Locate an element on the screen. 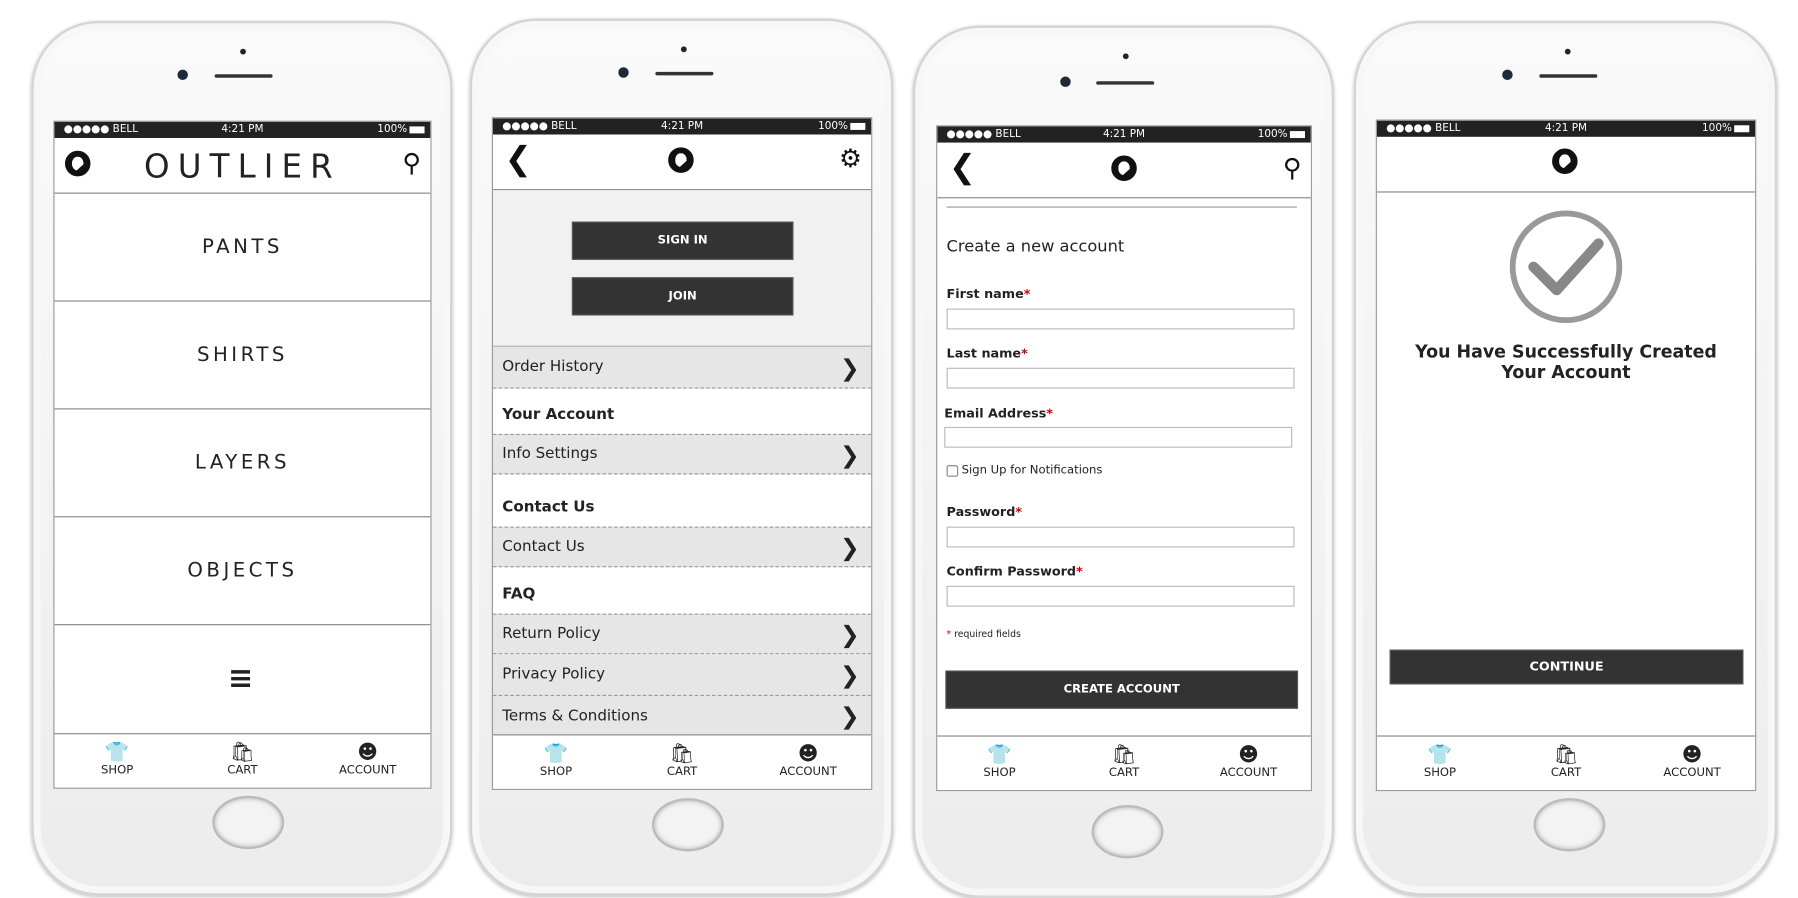 The height and width of the screenshot is (898, 1798). info-settings-item: Info Settings ❯ is located at coordinates (682, 454).